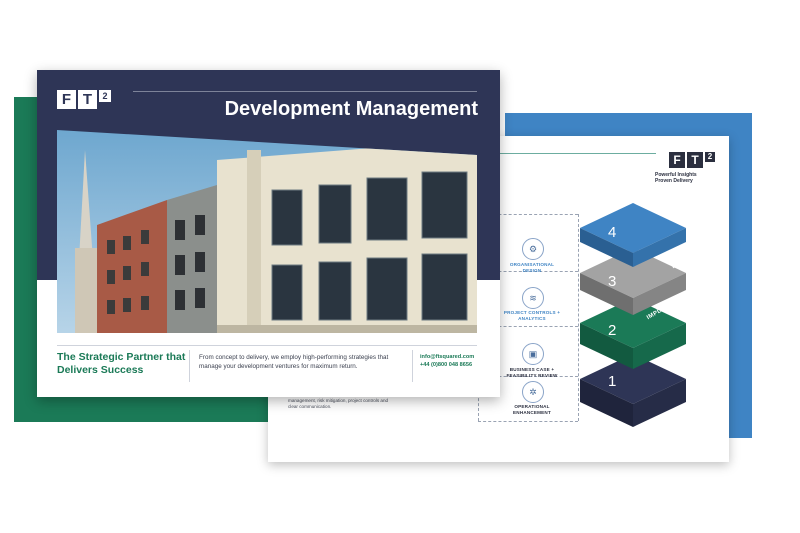 The image size is (800, 533). I want to click on layer-1-number: 1, so click(612, 381).